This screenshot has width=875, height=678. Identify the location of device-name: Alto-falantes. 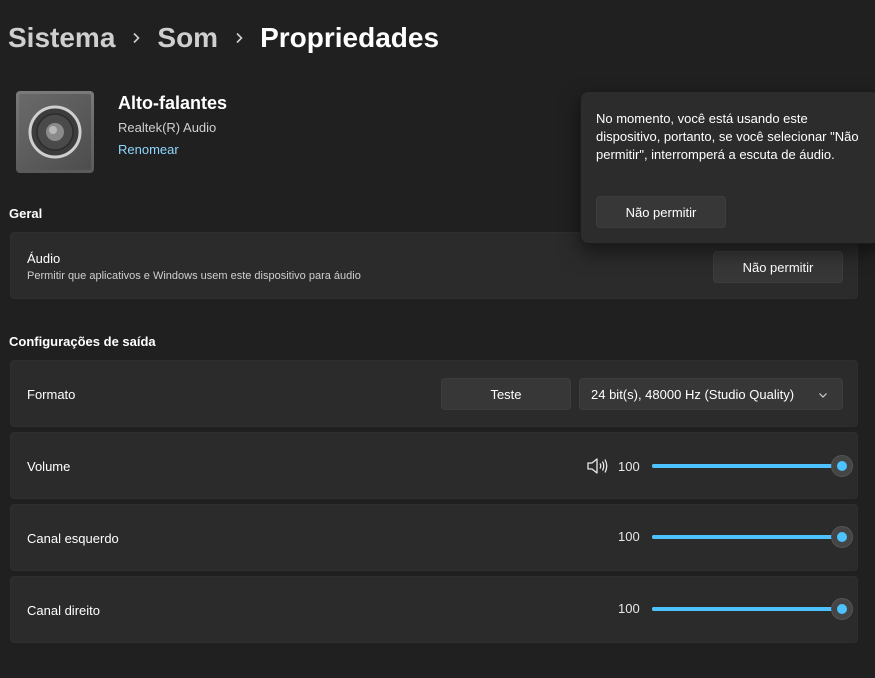
(173, 103).